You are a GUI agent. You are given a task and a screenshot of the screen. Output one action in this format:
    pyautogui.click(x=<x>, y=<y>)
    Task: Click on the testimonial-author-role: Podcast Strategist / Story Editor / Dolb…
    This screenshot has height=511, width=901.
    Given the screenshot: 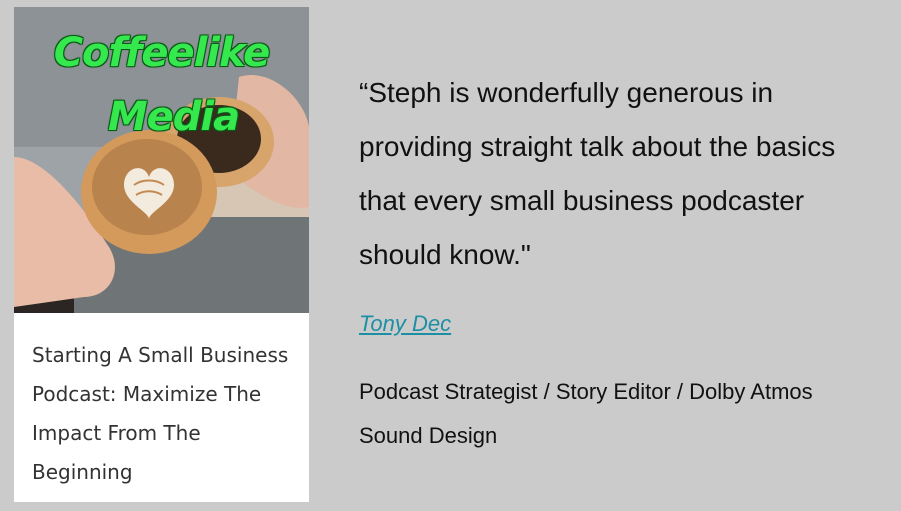 What is the action you would take?
    pyautogui.click(x=586, y=413)
    